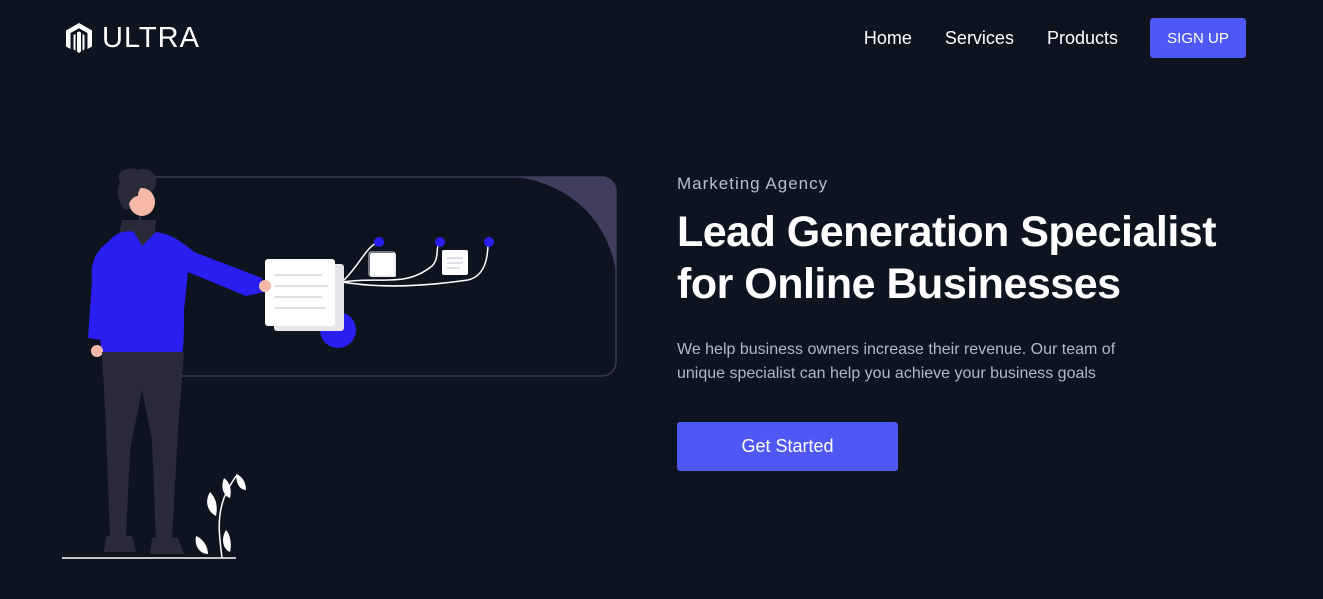 This screenshot has height=599, width=1323. What do you see at coordinates (220, 516) in the screenshot?
I see `plant-decoration` at bounding box center [220, 516].